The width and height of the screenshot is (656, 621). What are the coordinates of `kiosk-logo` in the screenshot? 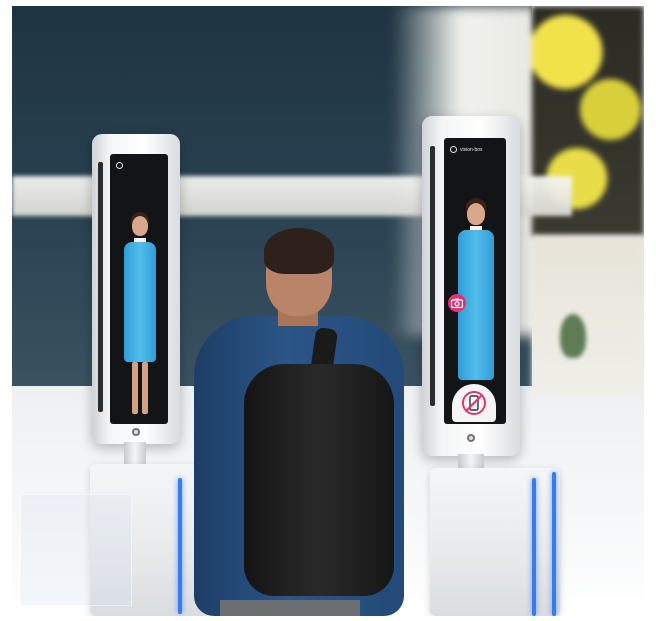 It's located at (121, 165).